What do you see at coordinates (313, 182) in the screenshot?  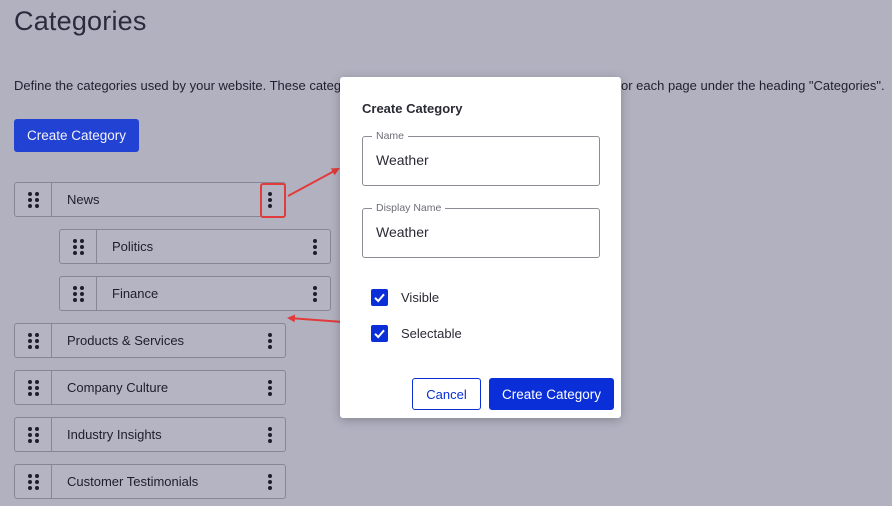 I see `arrow-to-modal` at bounding box center [313, 182].